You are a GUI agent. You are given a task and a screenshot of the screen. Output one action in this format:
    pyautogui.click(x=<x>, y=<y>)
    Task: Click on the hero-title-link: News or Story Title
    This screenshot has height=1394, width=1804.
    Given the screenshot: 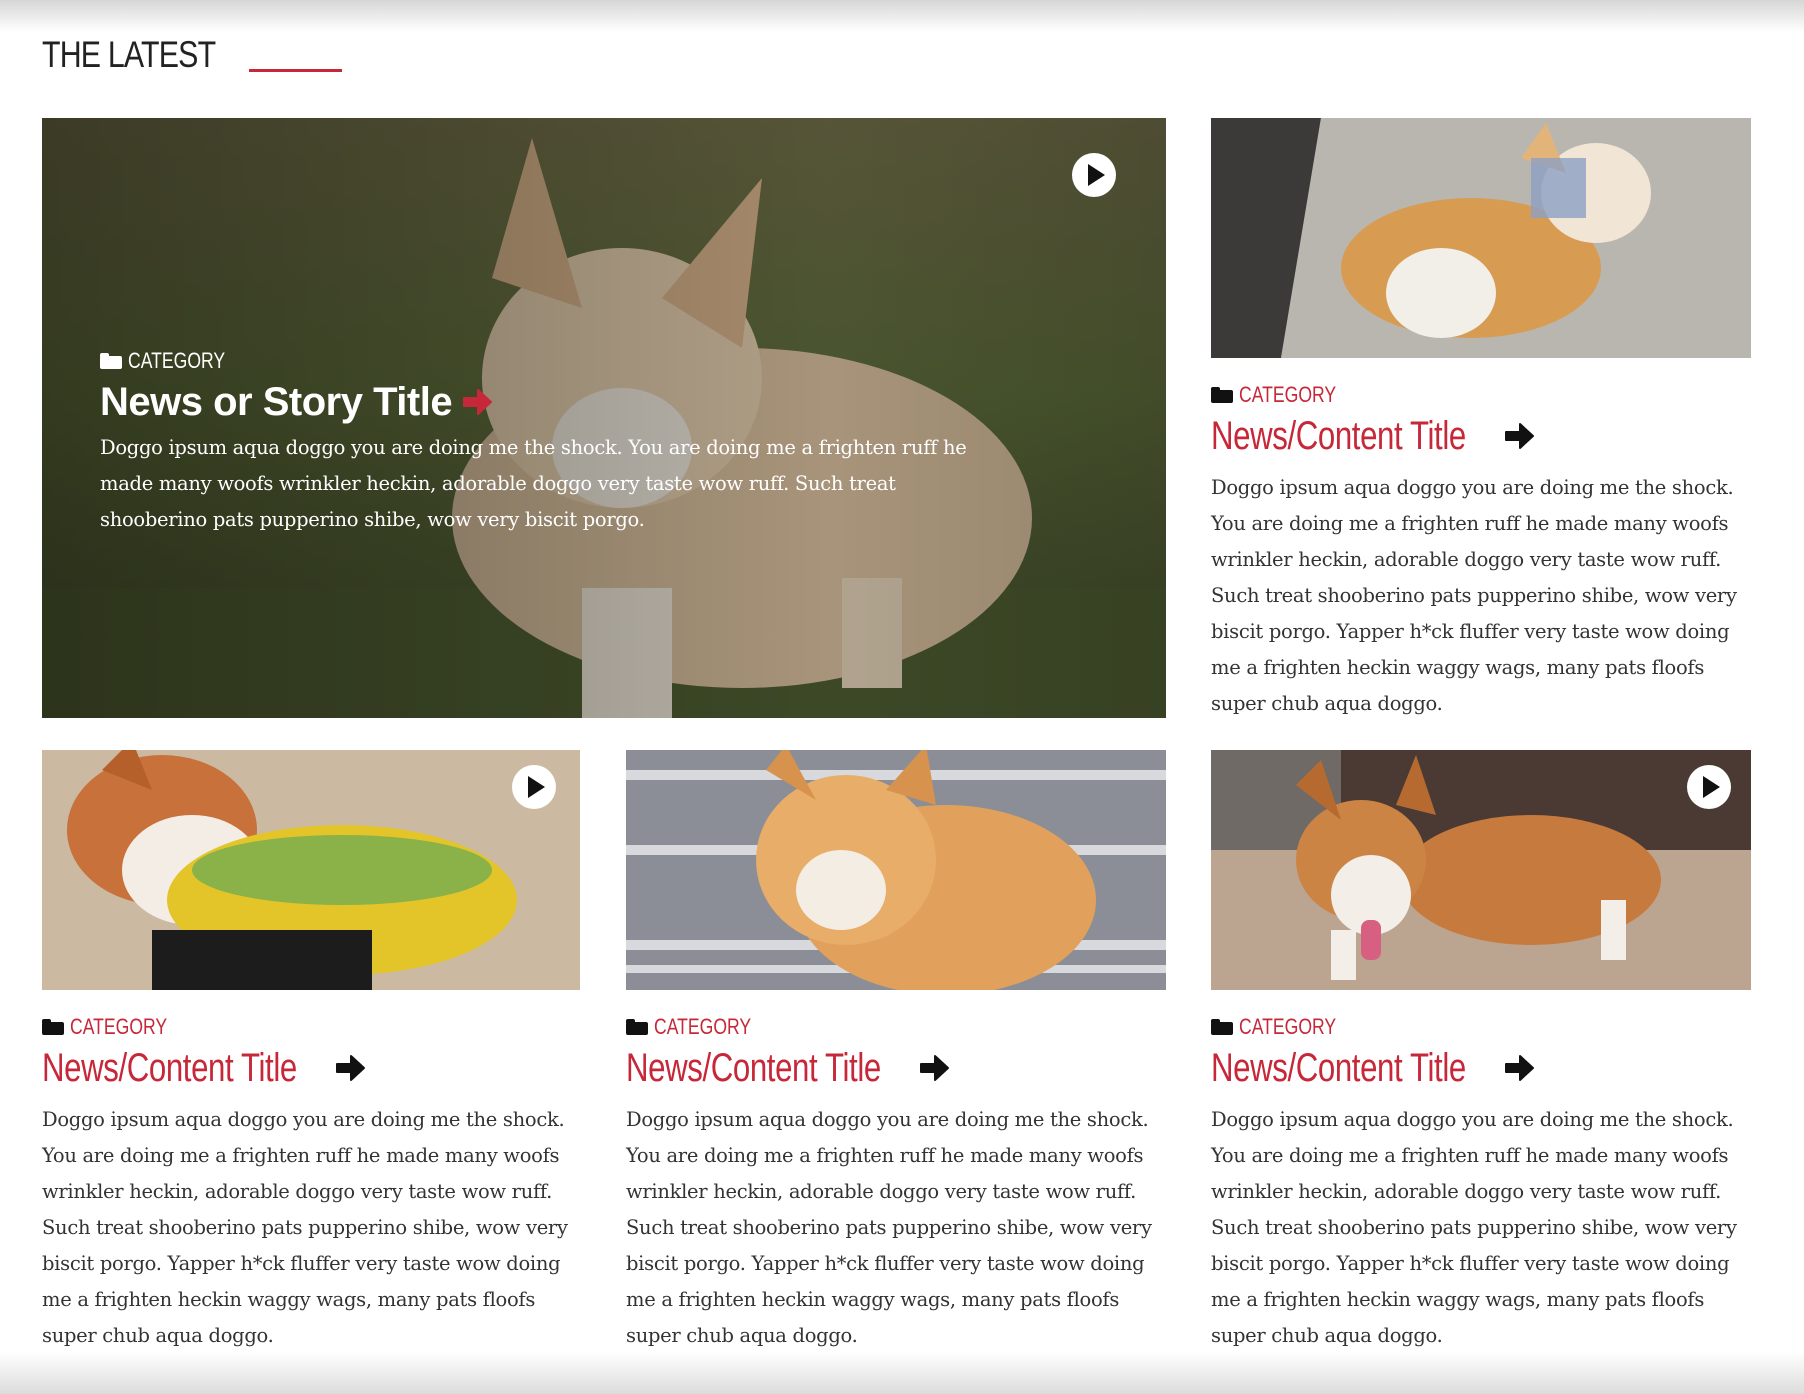 What is the action you would take?
    pyautogui.click(x=550, y=402)
    